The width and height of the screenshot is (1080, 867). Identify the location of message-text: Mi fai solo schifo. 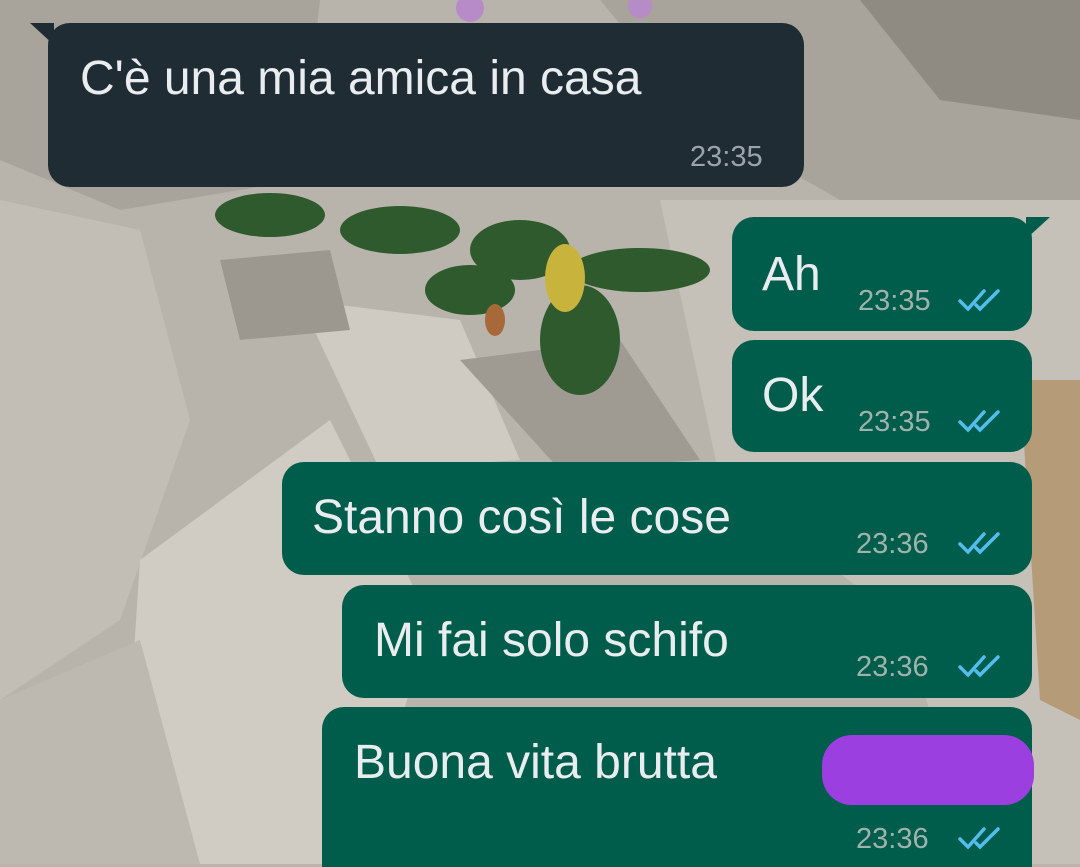
(551, 640).